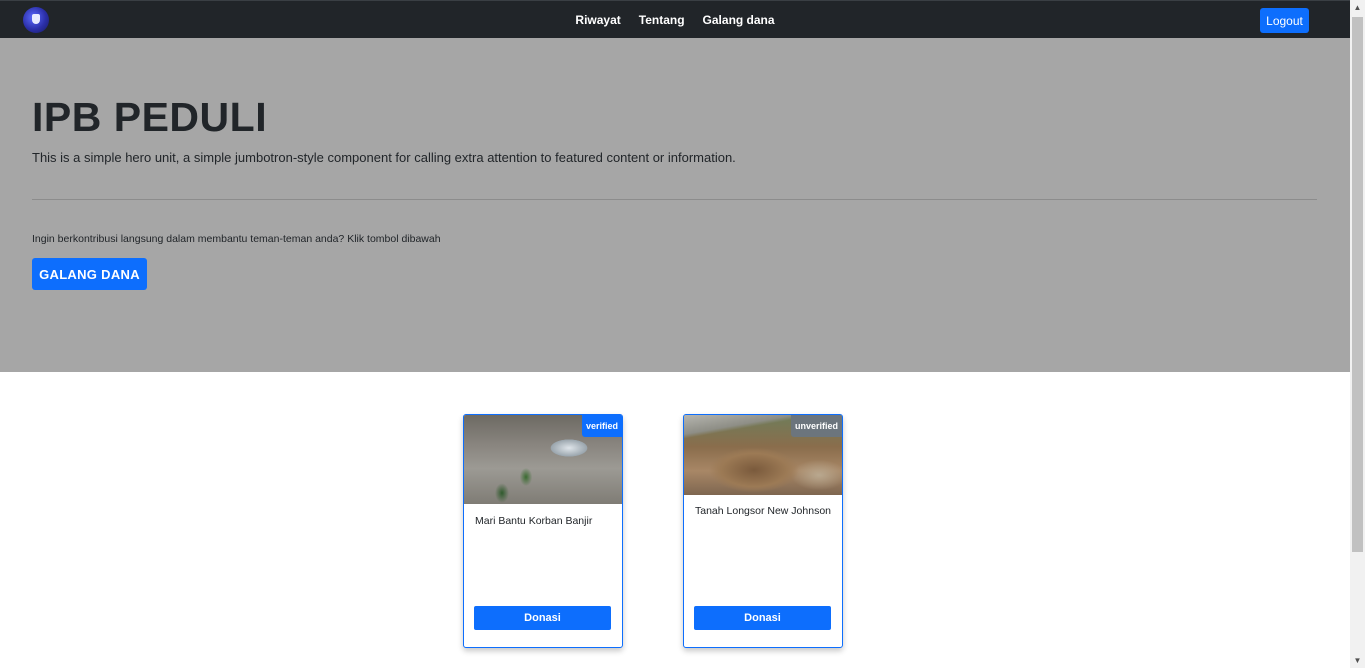  Describe the element at coordinates (662, 20) in the screenshot. I see `nav-link-tentang: Tentang` at that location.